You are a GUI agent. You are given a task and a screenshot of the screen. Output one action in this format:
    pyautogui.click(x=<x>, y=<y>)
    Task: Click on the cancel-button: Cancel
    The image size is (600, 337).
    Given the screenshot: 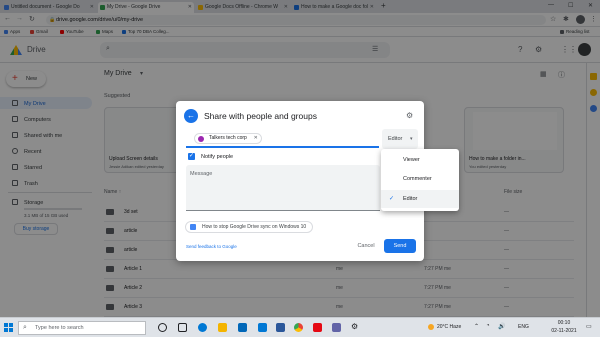 What is the action you would take?
    pyautogui.click(x=366, y=246)
    